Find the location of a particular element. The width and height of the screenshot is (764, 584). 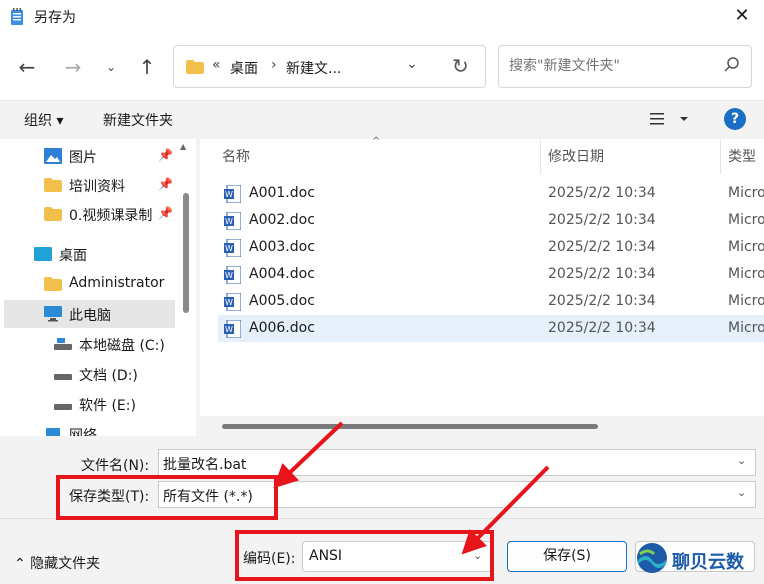

filename-field: 批量改名.bat ⌄ is located at coordinates (457, 462).